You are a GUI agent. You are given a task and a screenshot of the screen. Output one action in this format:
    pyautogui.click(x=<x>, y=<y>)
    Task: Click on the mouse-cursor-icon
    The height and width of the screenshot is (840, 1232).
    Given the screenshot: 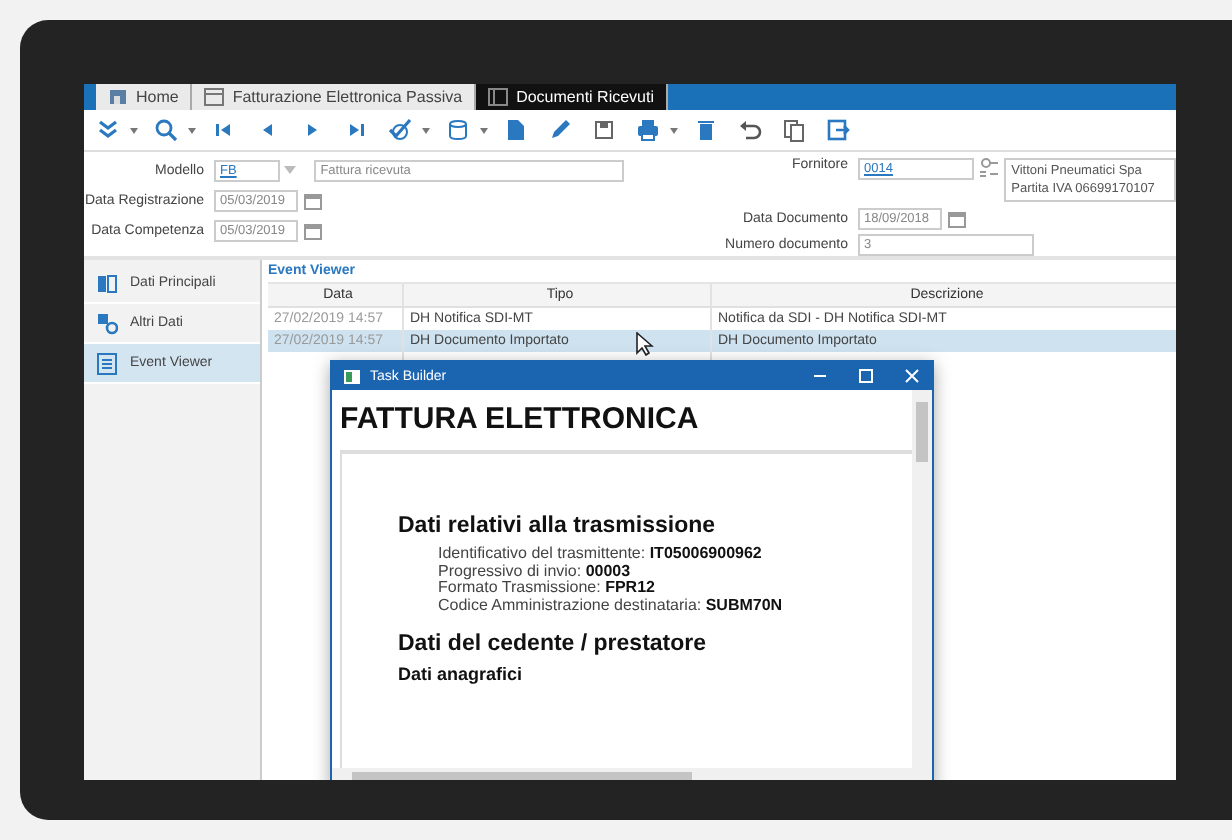 What is the action you would take?
    pyautogui.click(x=645, y=344)
    